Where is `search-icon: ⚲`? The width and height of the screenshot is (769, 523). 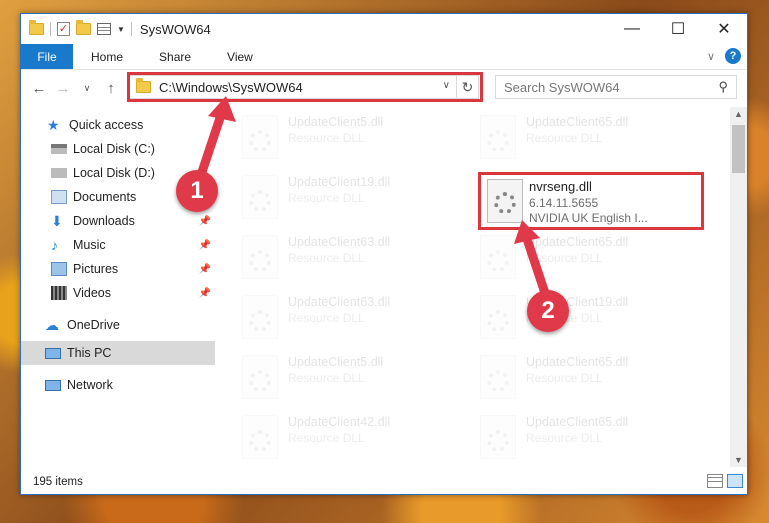 search-icon: ⚲ is located at coordinates (723, 87).